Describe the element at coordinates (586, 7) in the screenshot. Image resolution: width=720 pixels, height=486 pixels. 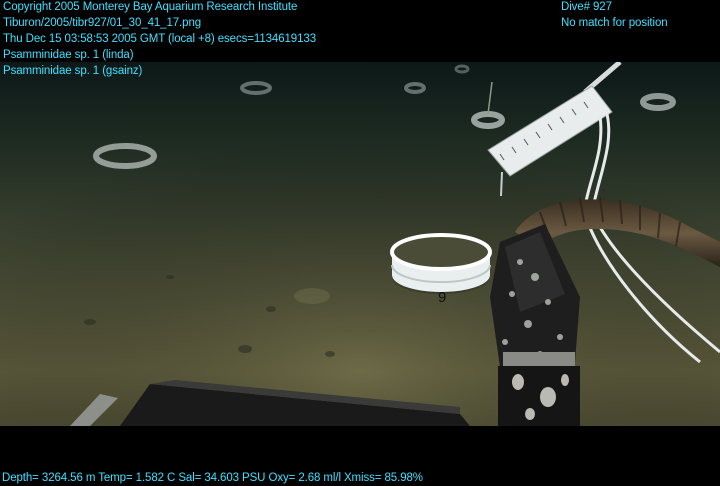
I see `dive-number-text: Dive# 927` at that location.